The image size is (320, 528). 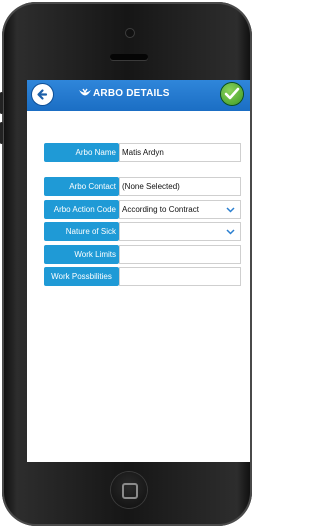 What do you see at coordinates (180, 254) in the screenshot?
I see `work-limits-field` at bounding box center [180, 254].